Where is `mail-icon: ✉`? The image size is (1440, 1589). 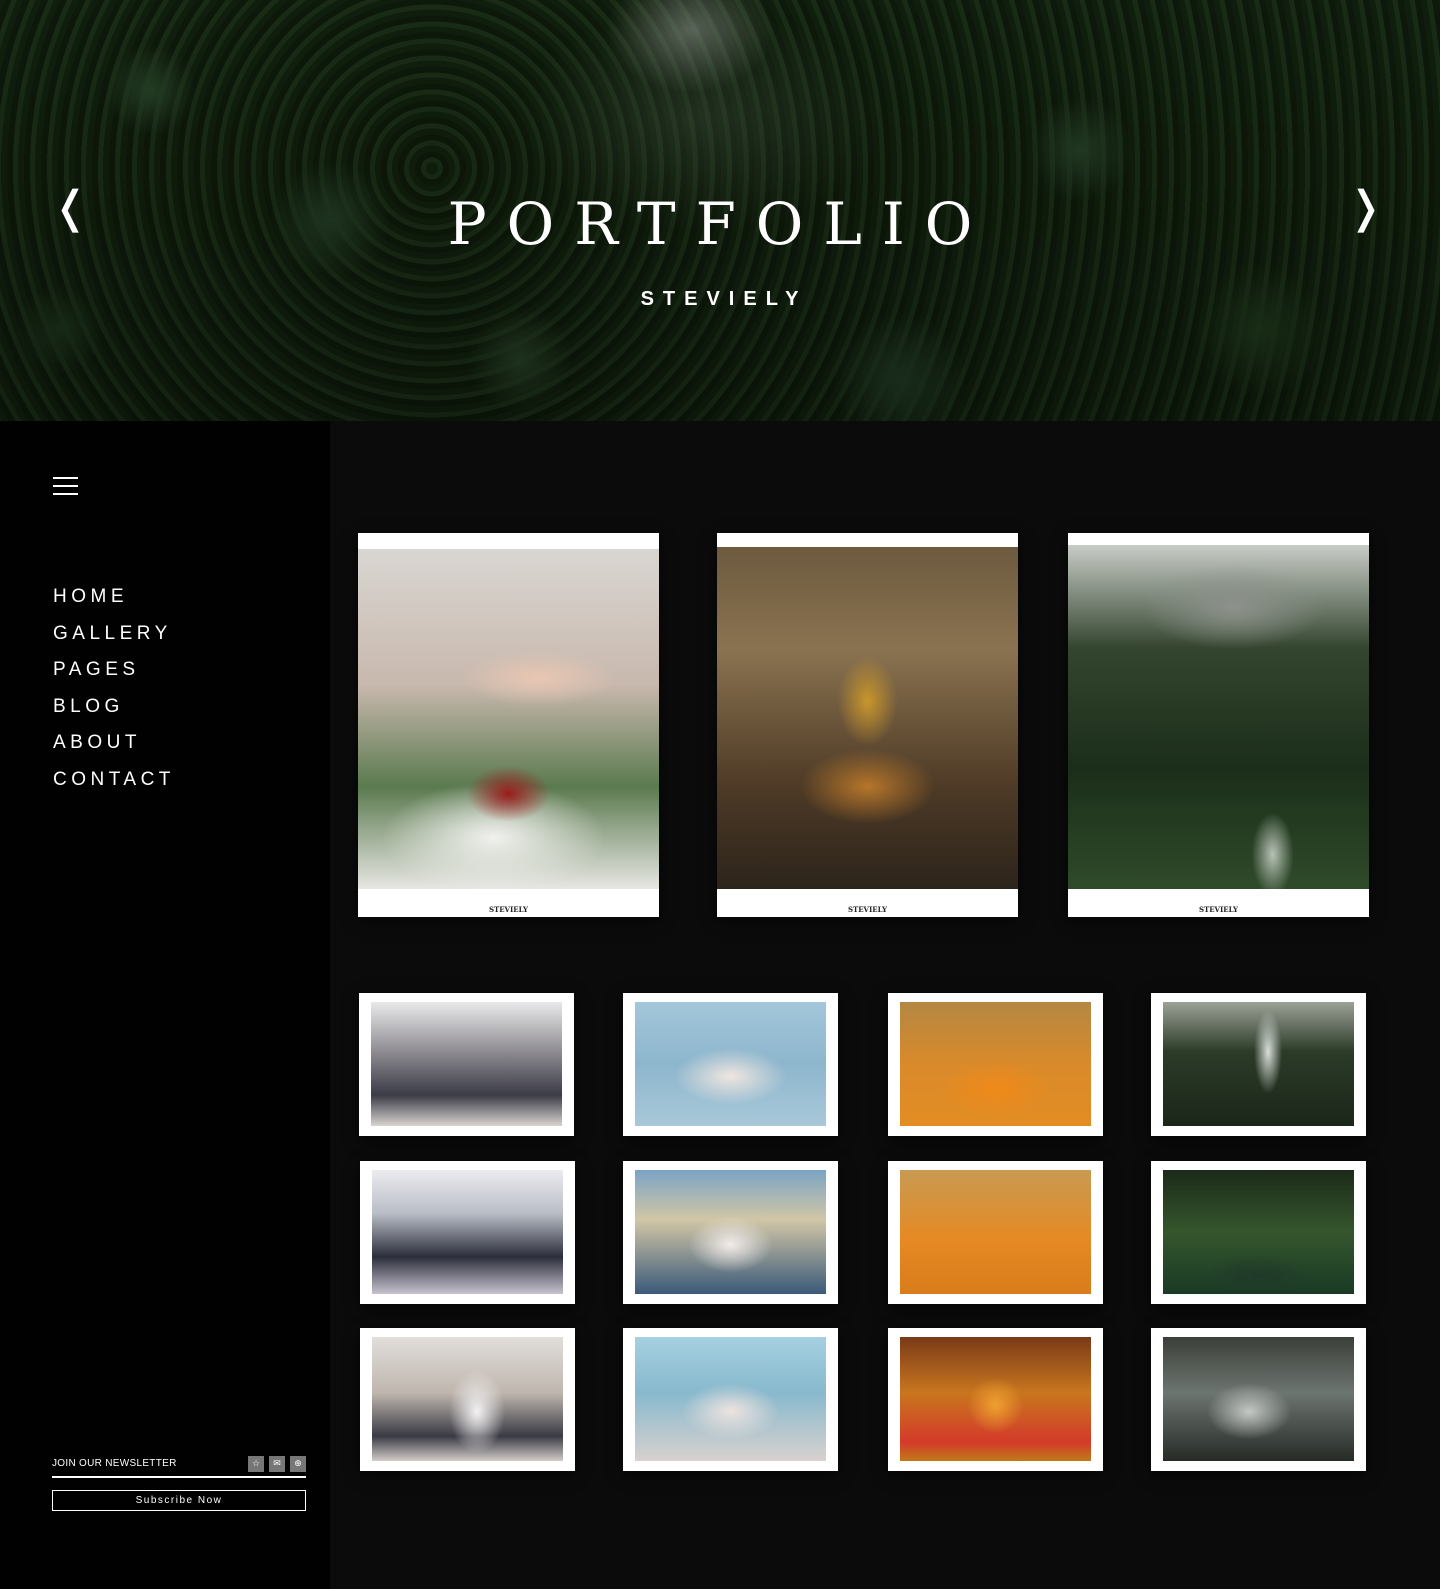 mail-icon: ✉ is located at coordinates (277, 1463).